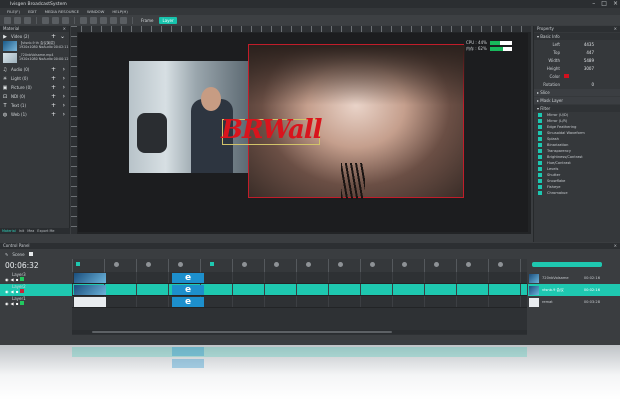 The image size is (620, 400). What do you see at coordinates (30, 231) in the screenshot?
I see `tab-mea: Mea` at bounding box center [30, 231].